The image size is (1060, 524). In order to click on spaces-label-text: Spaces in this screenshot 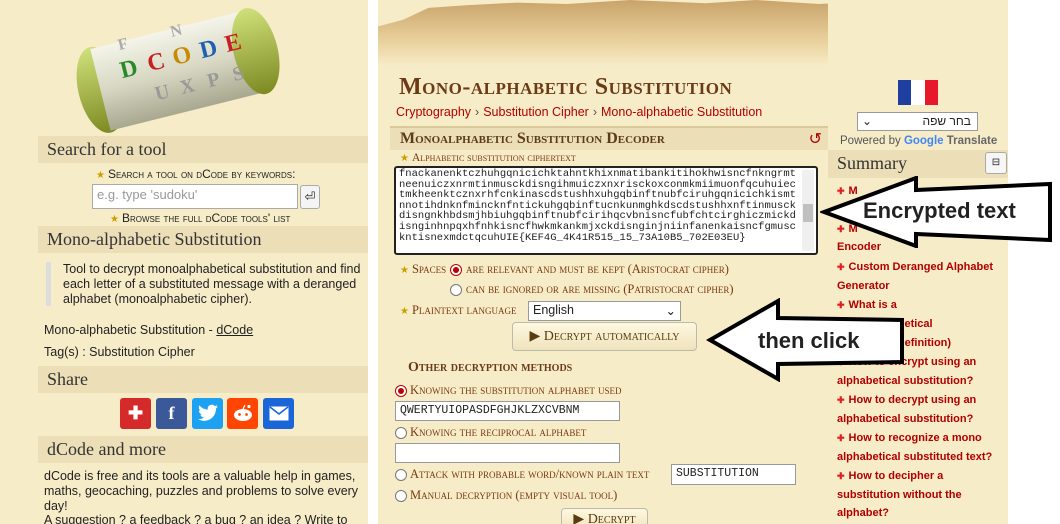, I will do `click(429, 269)`.